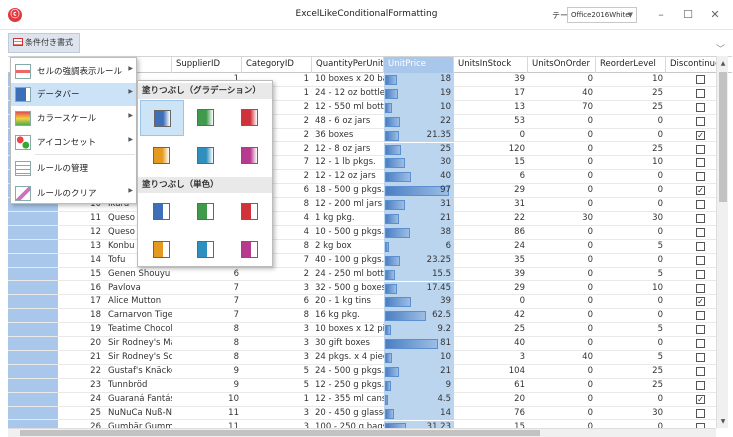  What do you see at coordinates (419, 191) in the screenshot?
I see `price-cell: 97` at bounding box center [419, 191].